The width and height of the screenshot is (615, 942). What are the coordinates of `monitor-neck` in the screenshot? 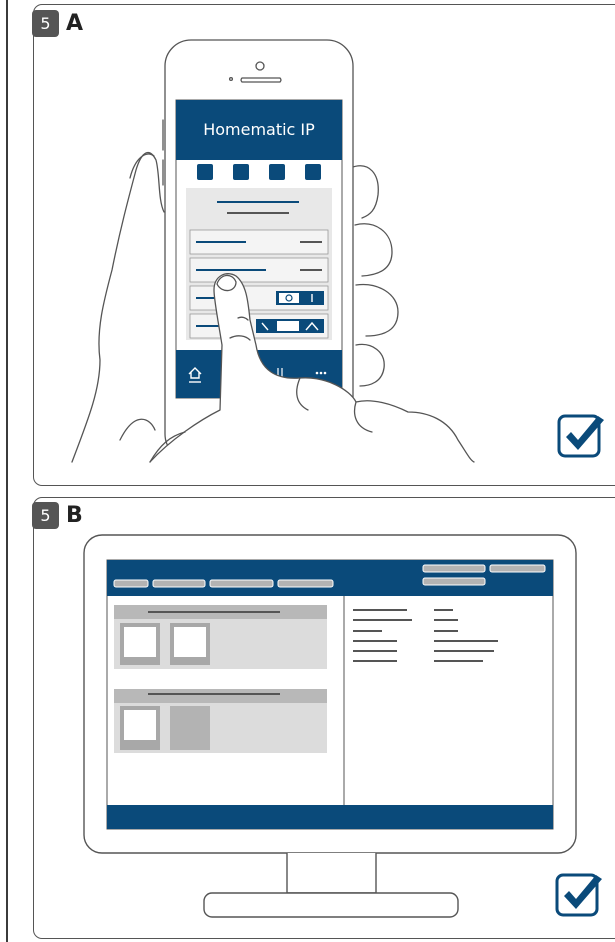 It's located at (331, 873).